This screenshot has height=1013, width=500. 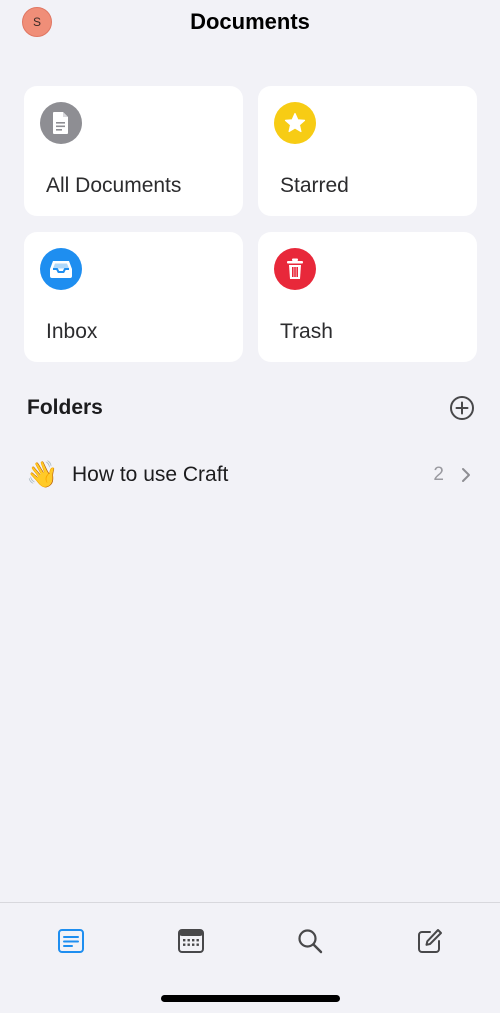 What do you see at coordinates (42, 474) in the screenshot?
I see `waving-hand-icon: 👋` at bounding box center [42, 474].